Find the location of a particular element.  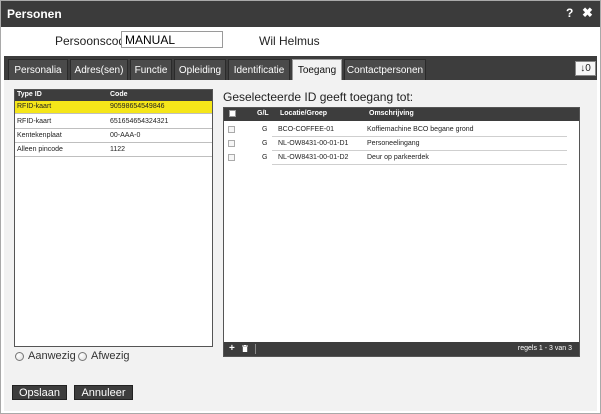

row-description: Koffiemachine BCO begane grond is located at coordinates (420, 129).